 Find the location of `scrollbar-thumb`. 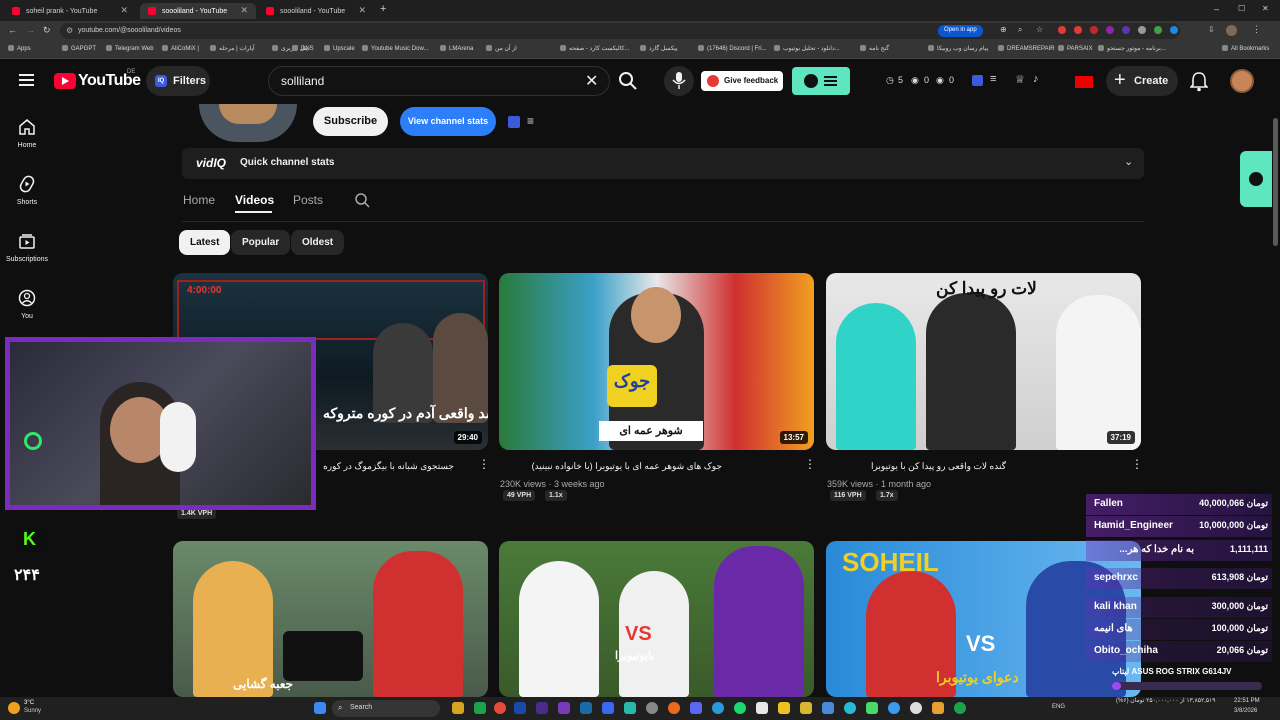

scrollbar-thumb is located at coordinates (1275, 182).